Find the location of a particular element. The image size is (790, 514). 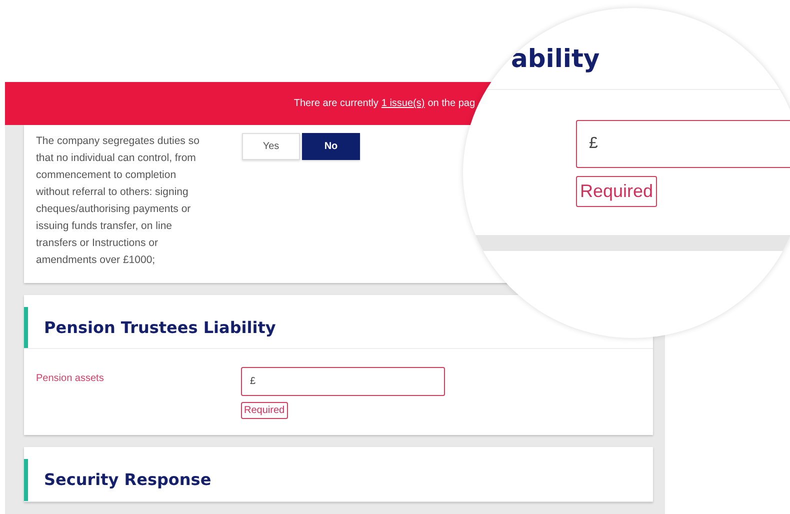

banner-text: on the pag is located at coordinates (451, 103).